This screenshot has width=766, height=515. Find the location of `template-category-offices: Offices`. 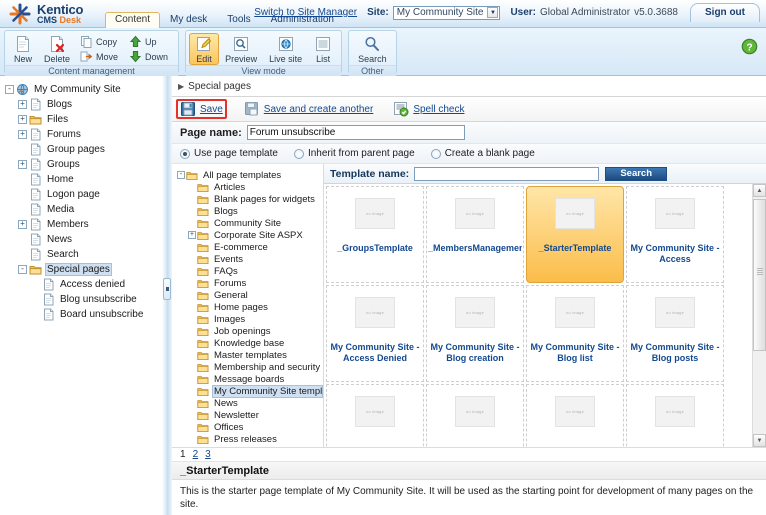

template-category-offices: Offices is located at coordinates (249, 427).